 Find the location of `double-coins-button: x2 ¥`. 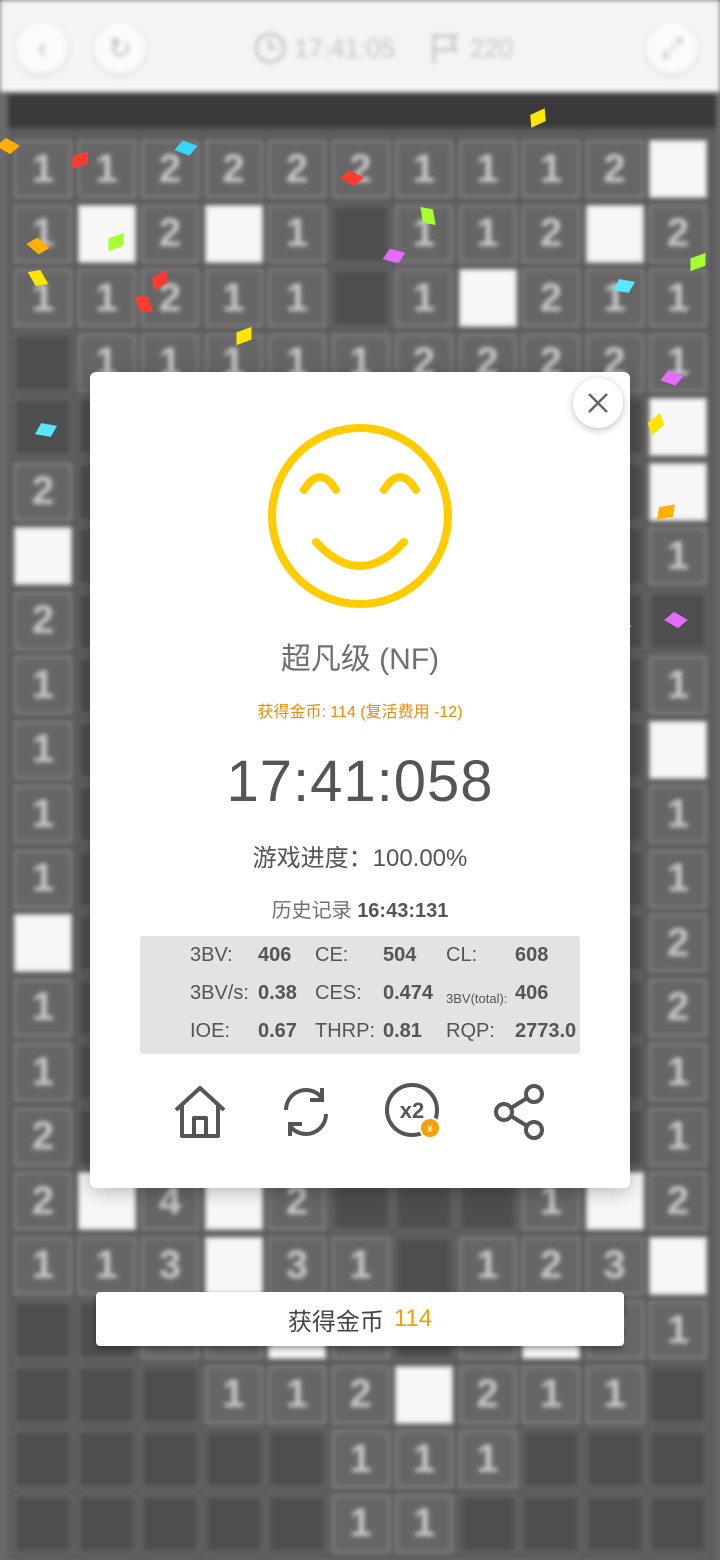

double-coins-button: x2 ¥ is located at coordinates (414, 1112).